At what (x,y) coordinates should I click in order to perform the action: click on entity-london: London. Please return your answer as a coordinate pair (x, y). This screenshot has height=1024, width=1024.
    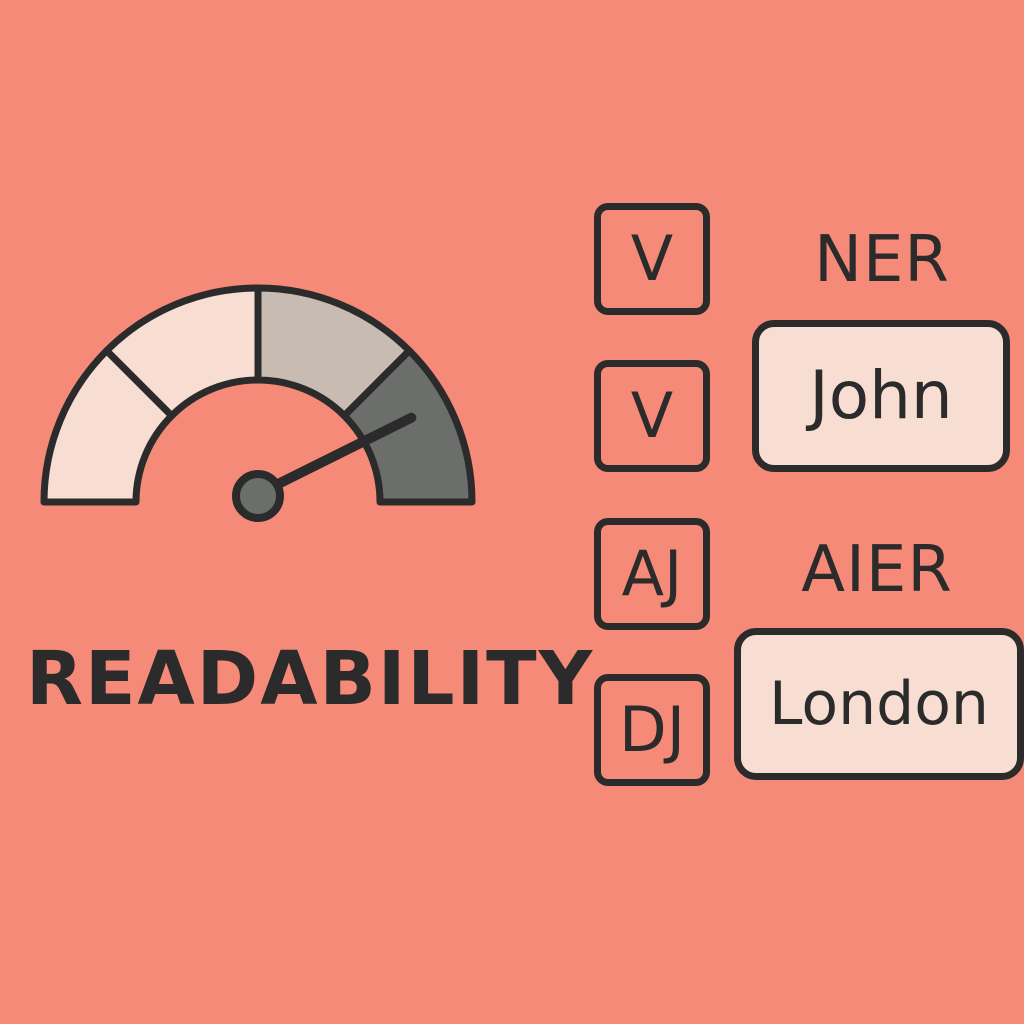
    Looking at the image, I should click on (879, 704).